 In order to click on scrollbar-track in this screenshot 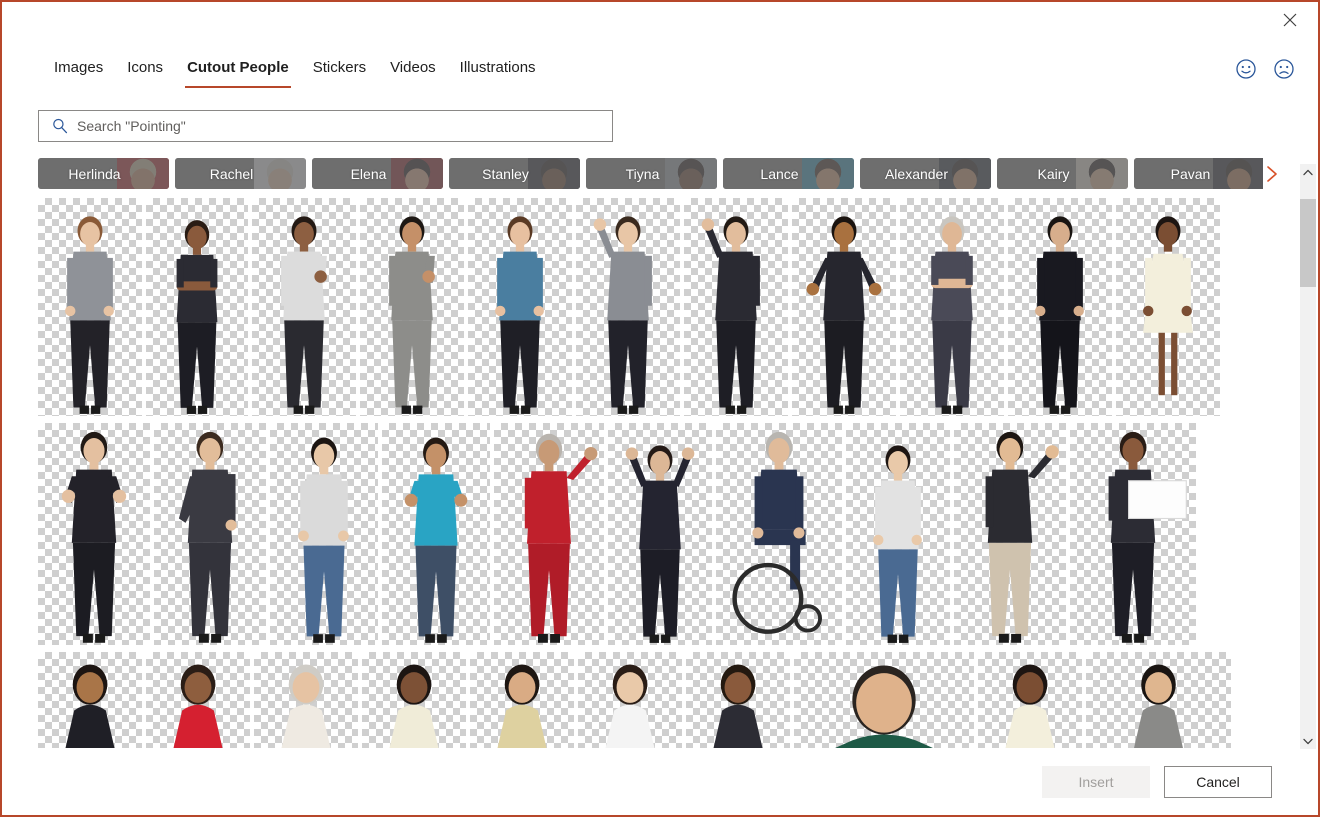, I will do `click(1308, 457)`.